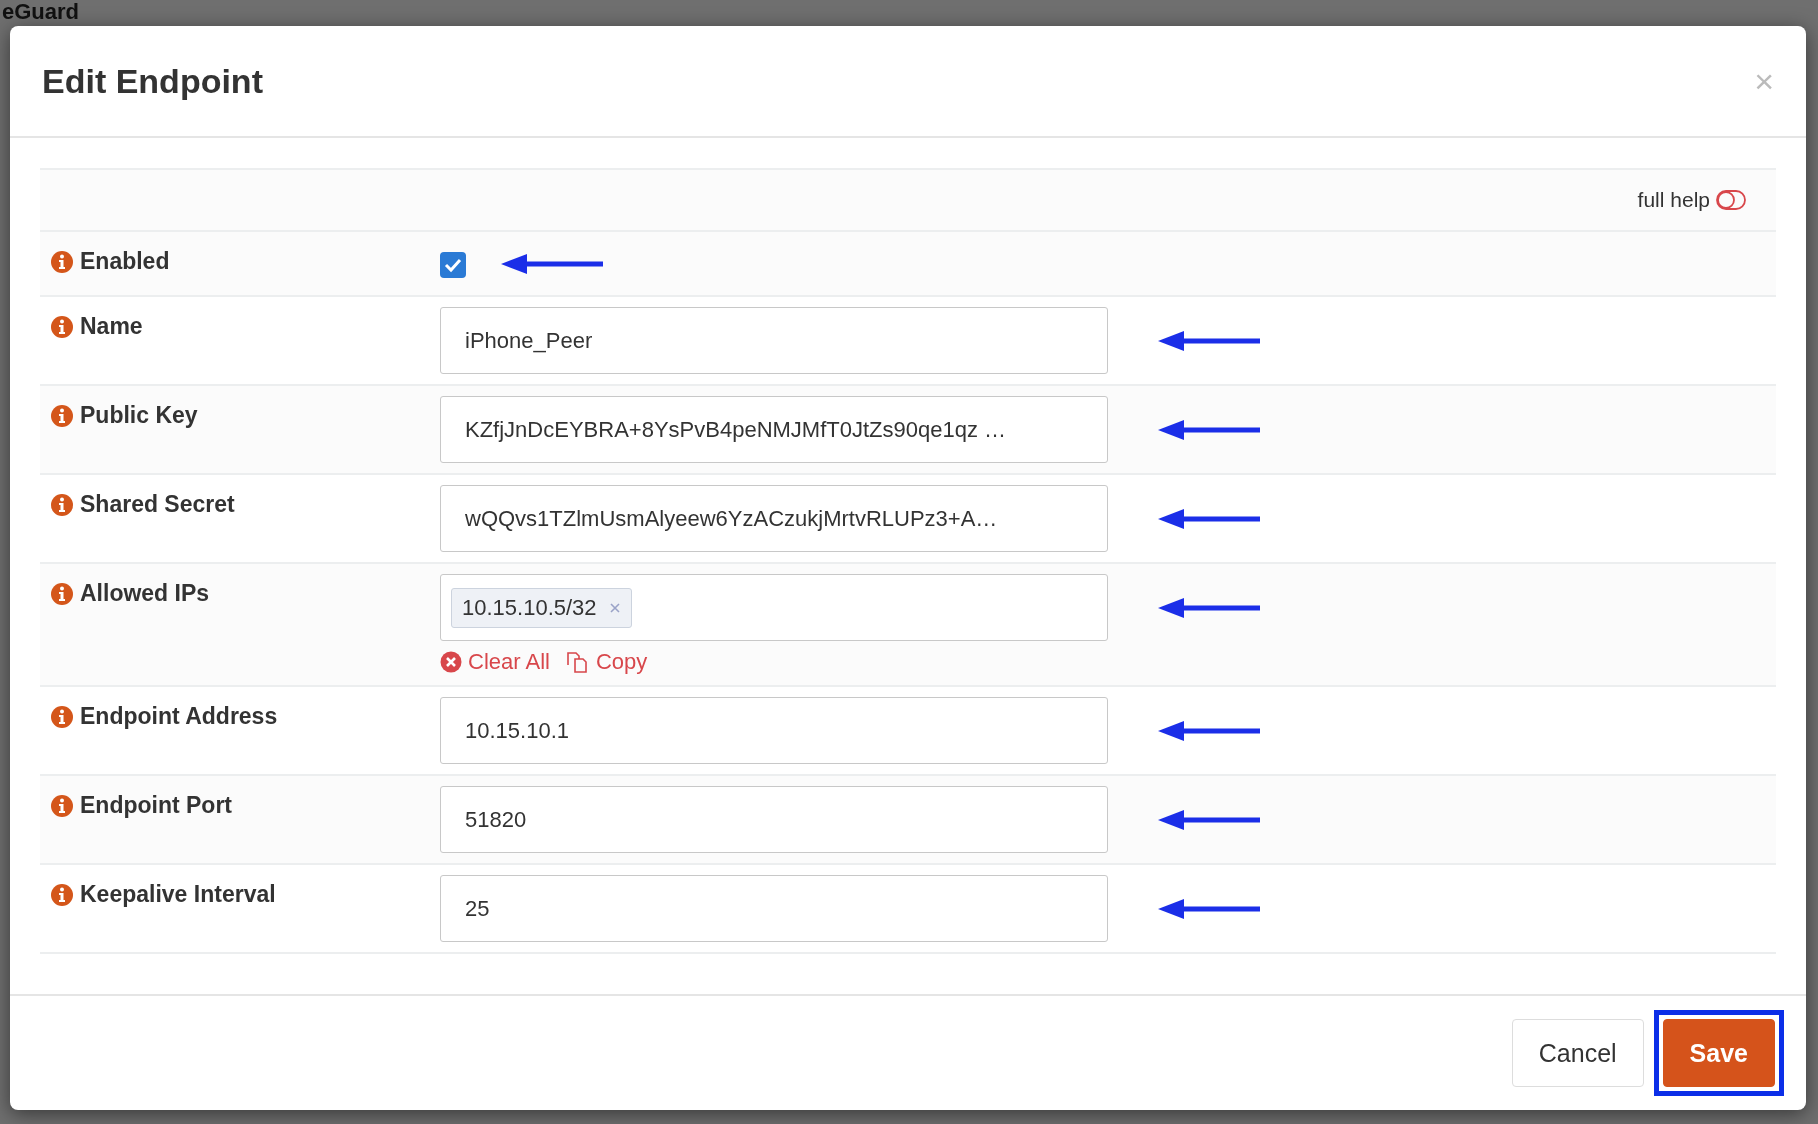 Image resolution: width=1818 pixels, height=1124 pixels. Describe the element at coordinates (495, 662) in the screenshot. I see `action-link: Clear All` at that location.